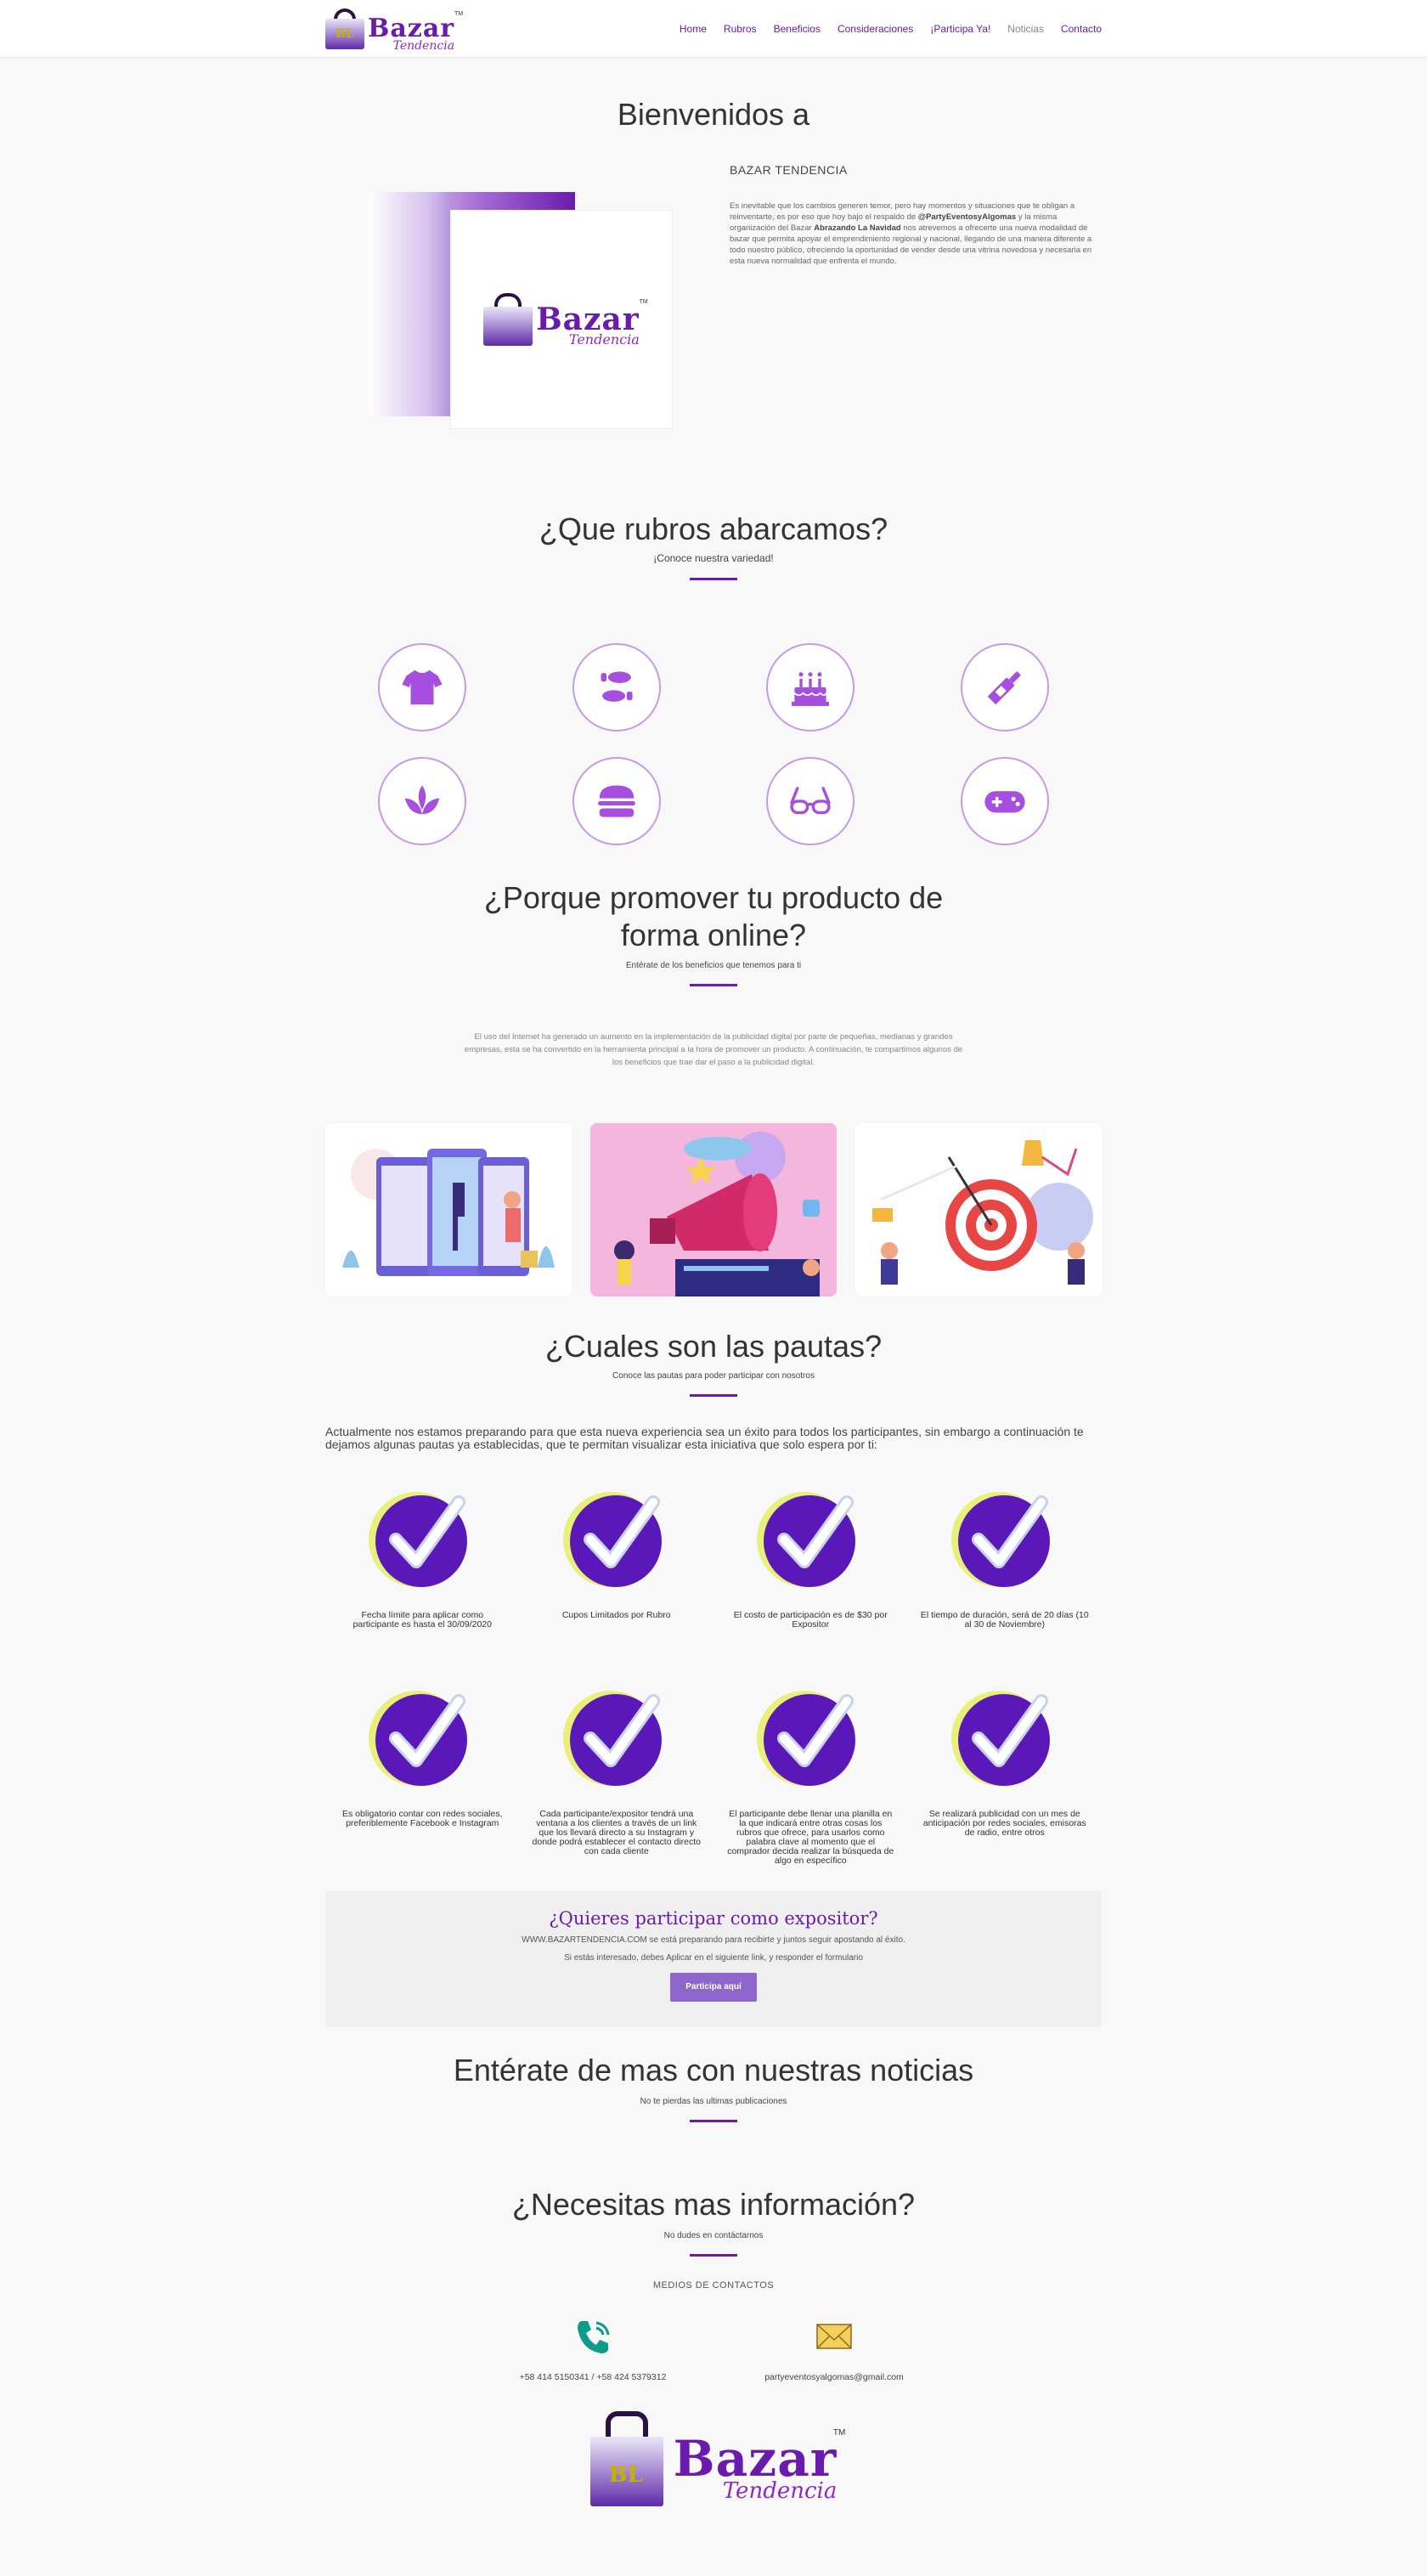 This screenshot has width=1427, height=2576. I want to click on noticias-title: Entérate de mas con nuestras noticias, so click(714, 2070).